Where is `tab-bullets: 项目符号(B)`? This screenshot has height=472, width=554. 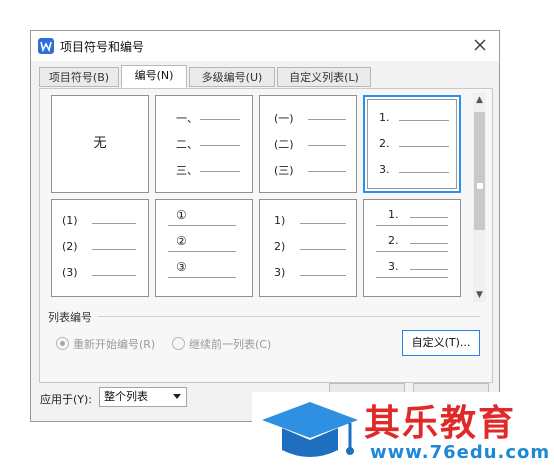 tab-bullets: 项目符号(B) is located at coordinates (79, 77).